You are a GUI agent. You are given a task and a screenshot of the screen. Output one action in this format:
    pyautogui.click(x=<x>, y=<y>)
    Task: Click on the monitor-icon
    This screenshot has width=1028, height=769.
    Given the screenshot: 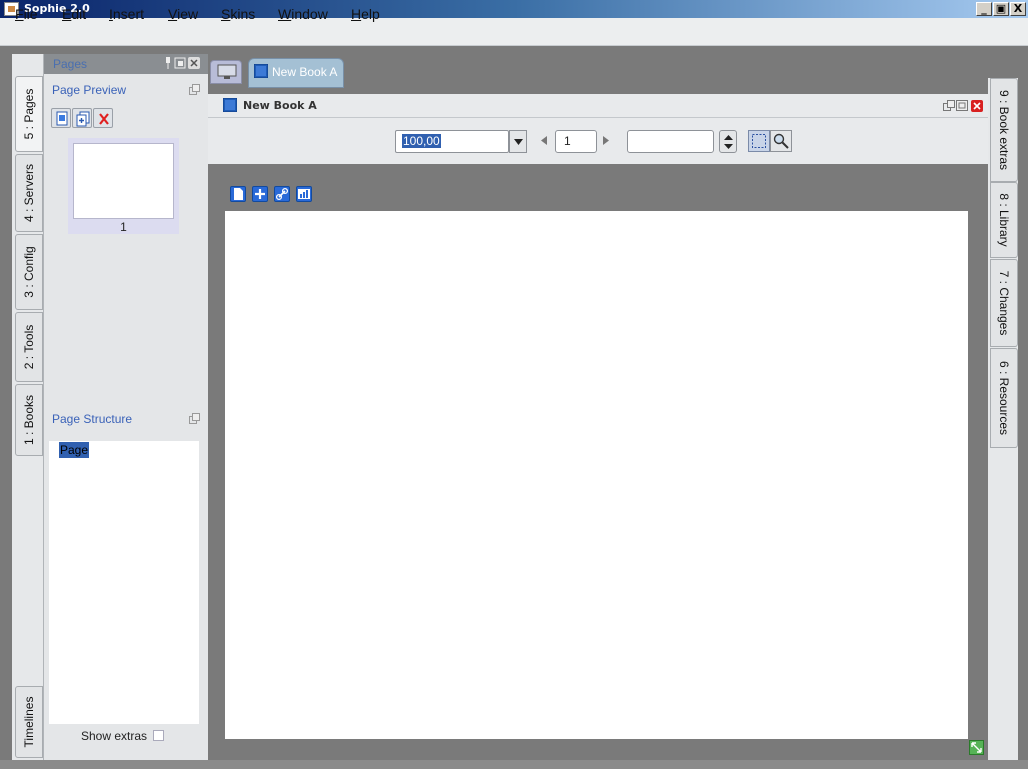 What is the action you would take?
    pyautogui.click(x=227, y=71)
    